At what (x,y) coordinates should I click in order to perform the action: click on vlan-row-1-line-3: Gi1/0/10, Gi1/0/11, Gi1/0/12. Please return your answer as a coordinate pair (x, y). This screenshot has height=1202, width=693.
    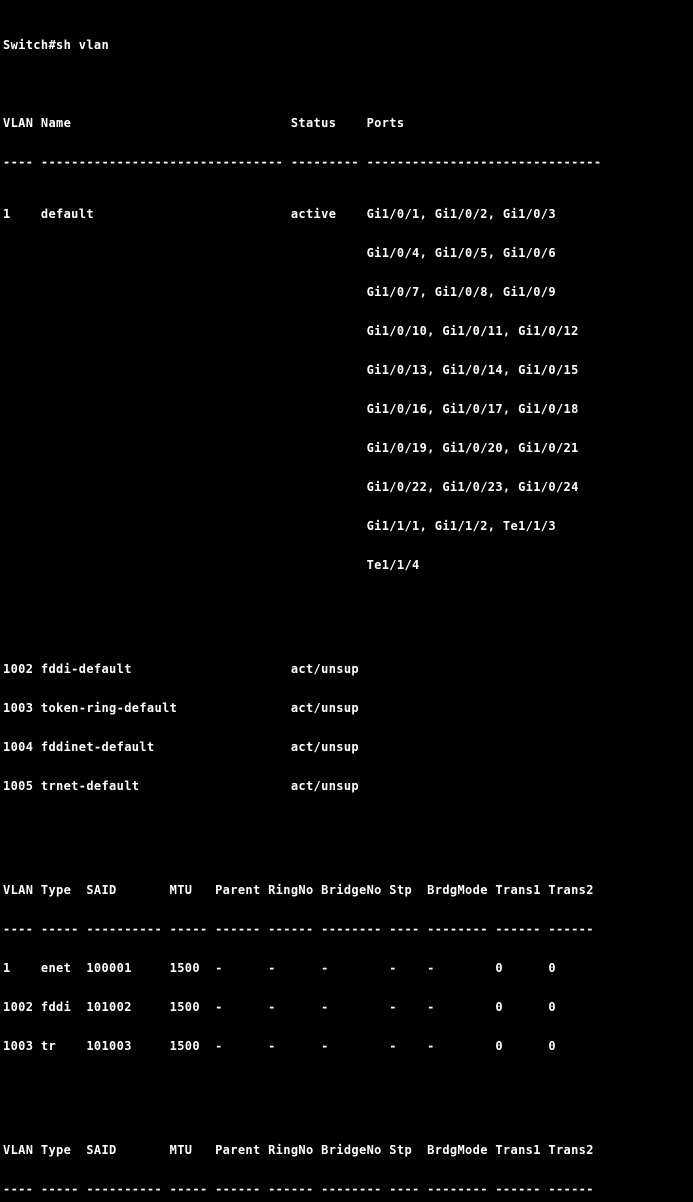
    Looking at the image, I should click on (291, 331).